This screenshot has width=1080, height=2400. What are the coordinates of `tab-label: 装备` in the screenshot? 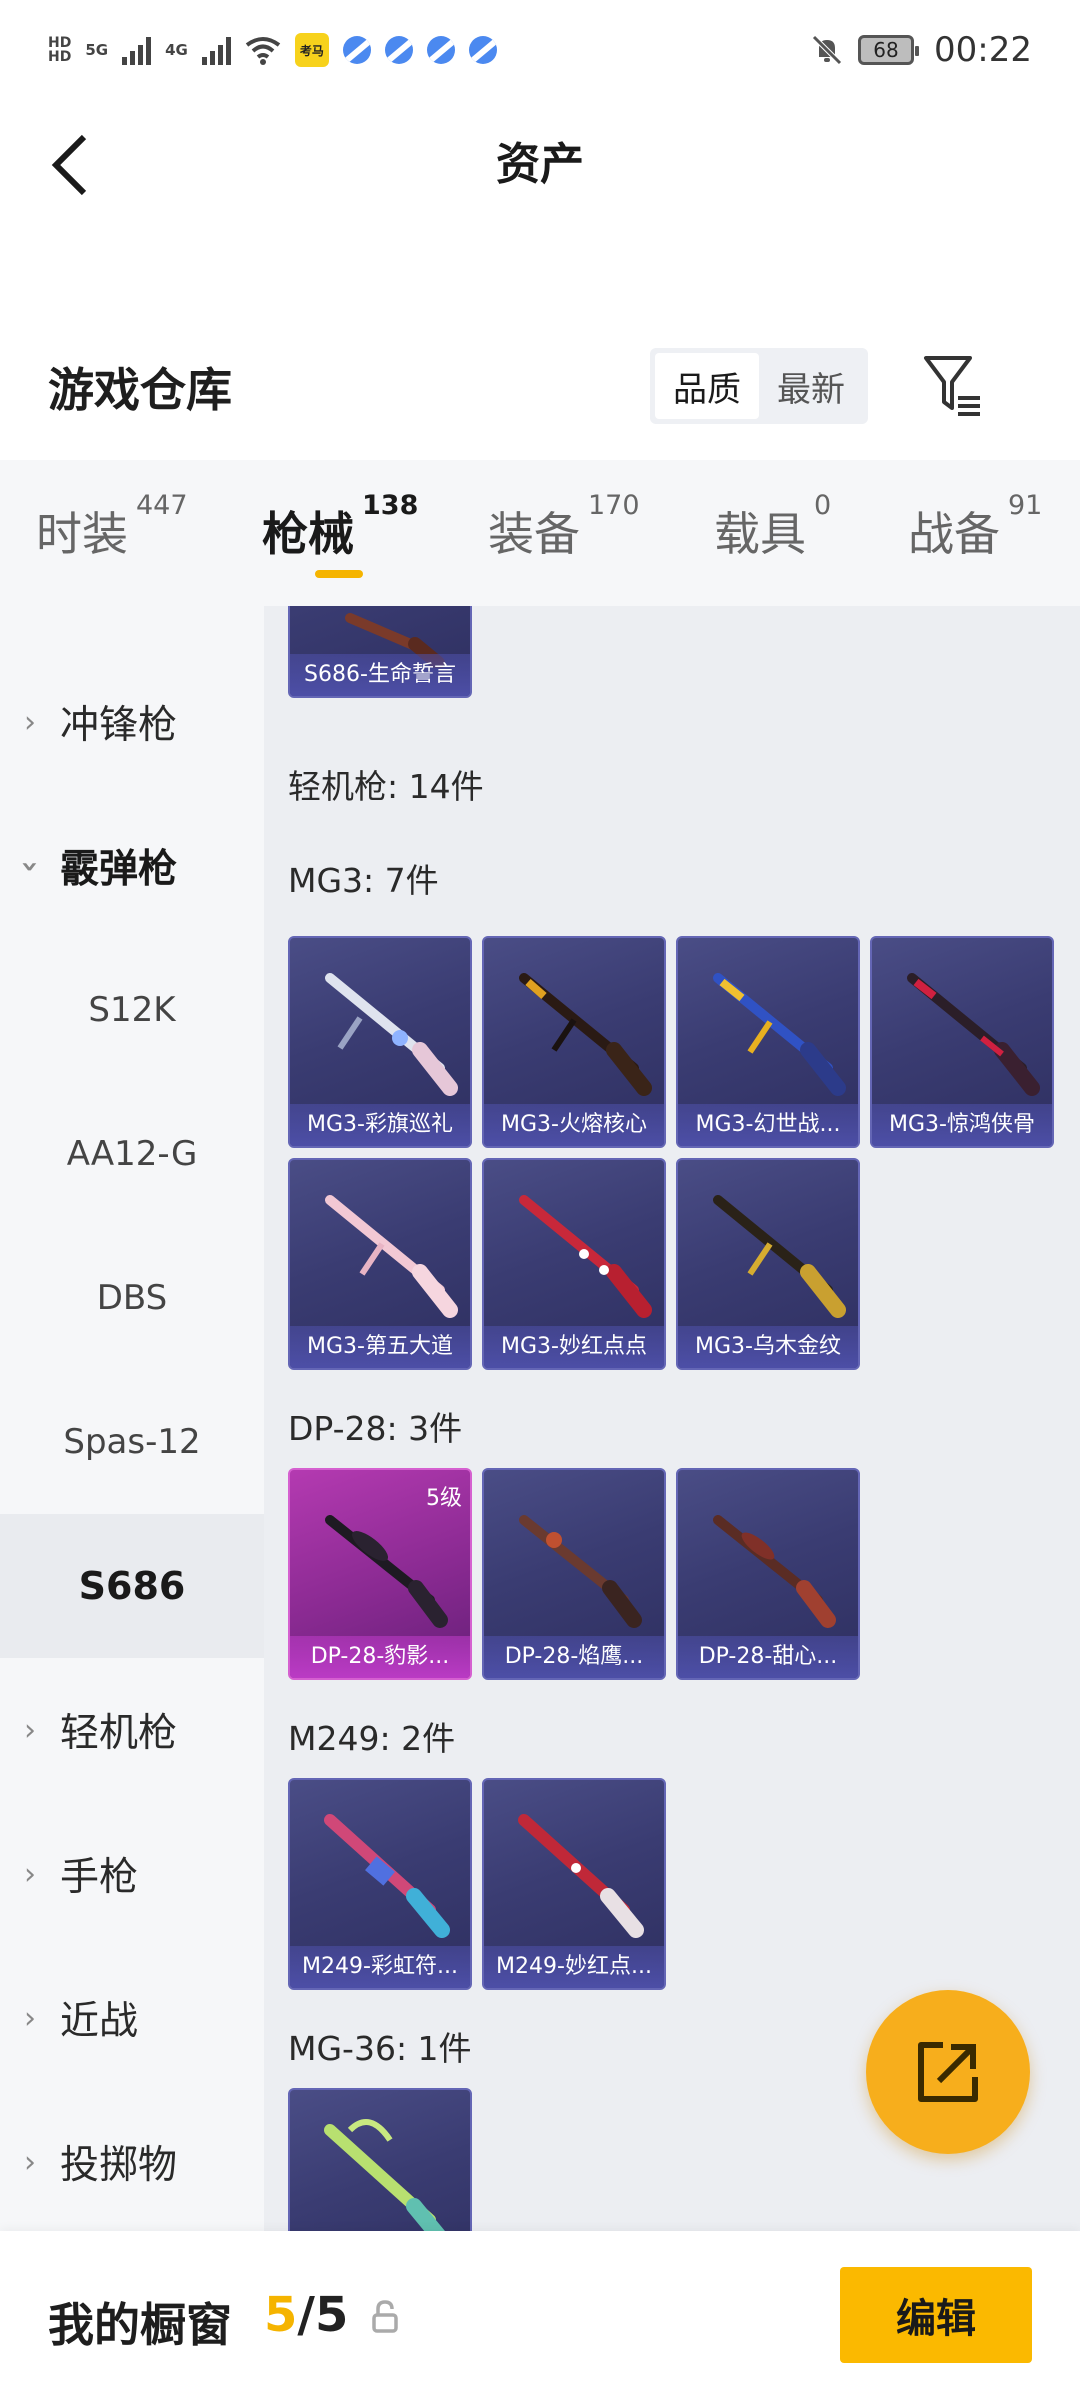 It's located at (534, 534).